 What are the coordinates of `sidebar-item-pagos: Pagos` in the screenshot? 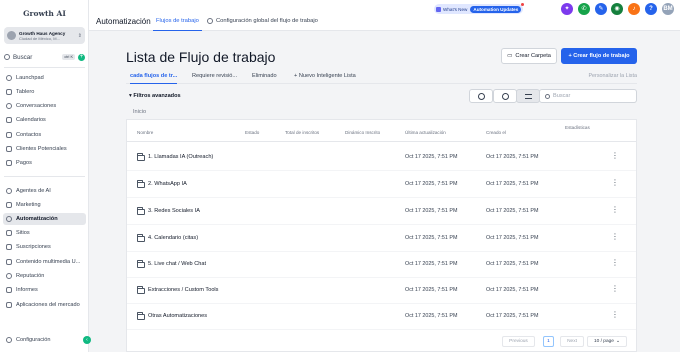 It's located at (44, 163).